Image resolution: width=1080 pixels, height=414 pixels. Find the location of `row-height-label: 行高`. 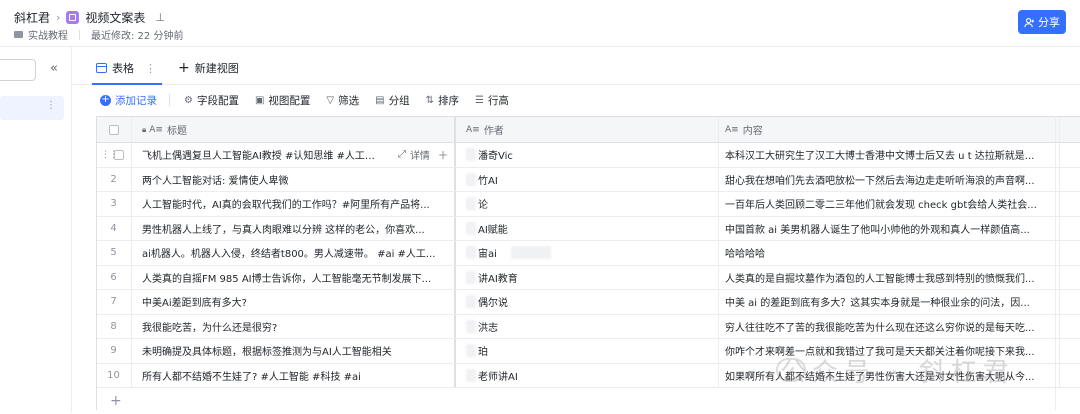

row-height-label: 行高 is located at coordinates (498, 100).